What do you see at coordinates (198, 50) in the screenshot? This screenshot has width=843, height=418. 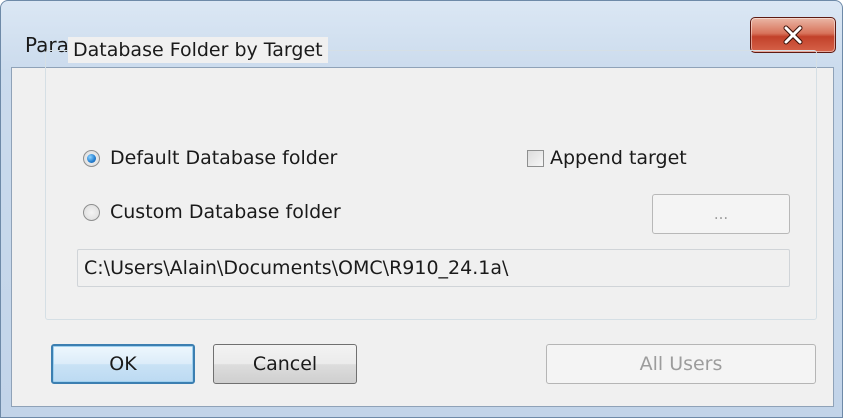 I see `groupbox-title: Database Folder by Target` at bounding box center [198, 50].